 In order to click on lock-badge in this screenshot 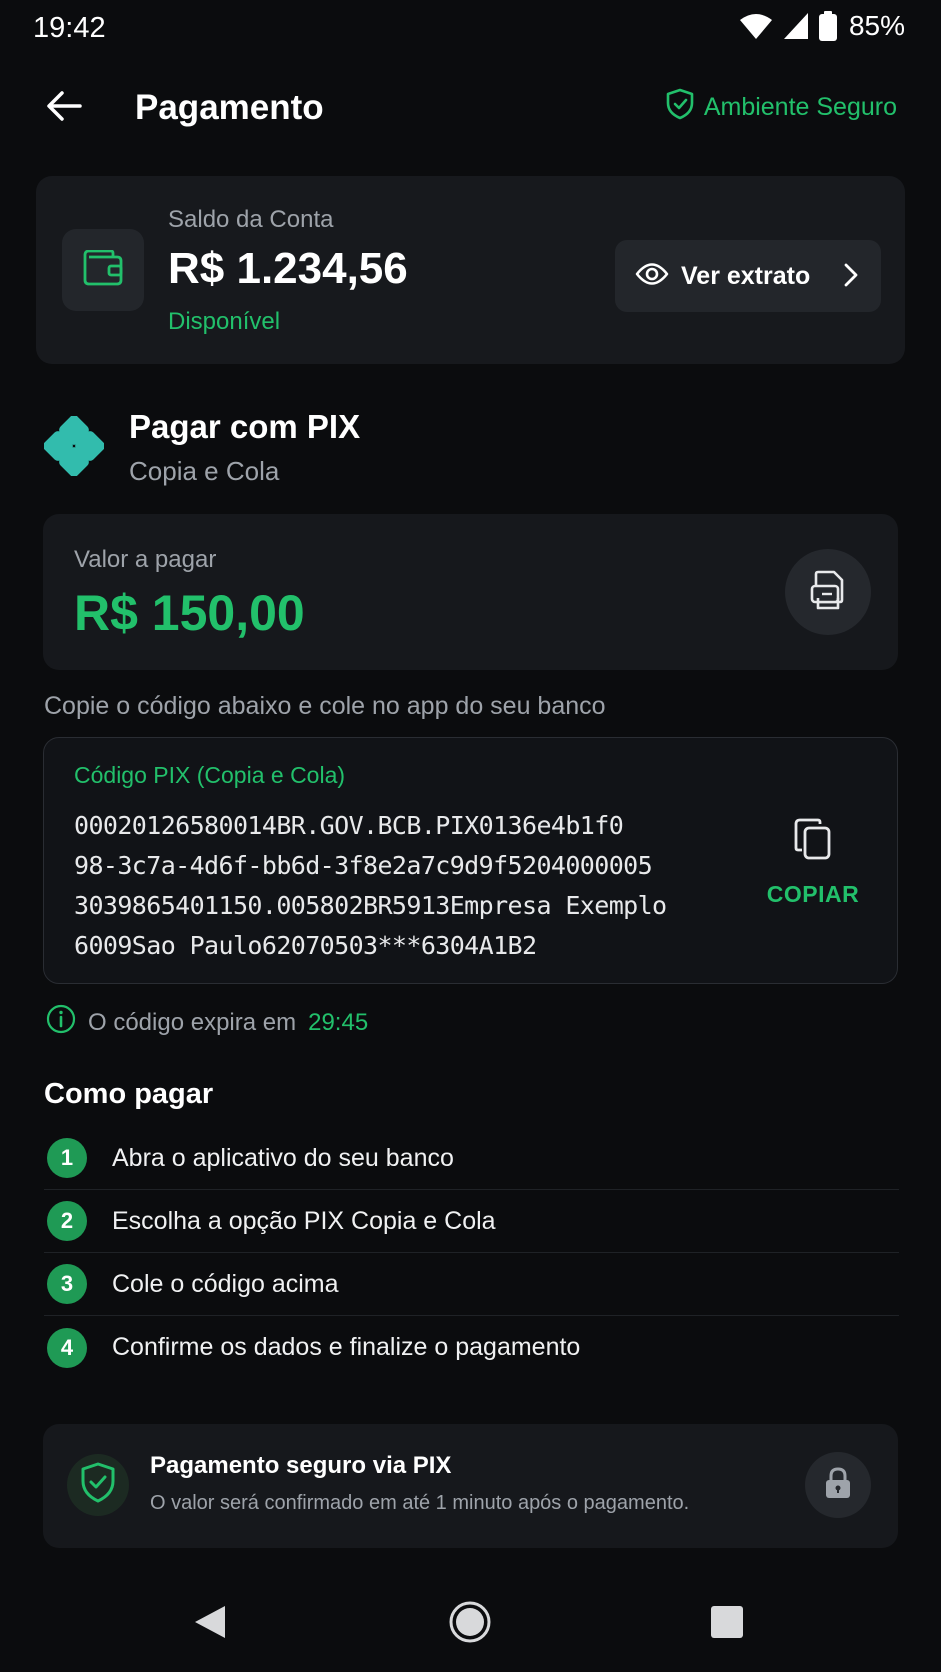, I will do `click(838, 1485)`.